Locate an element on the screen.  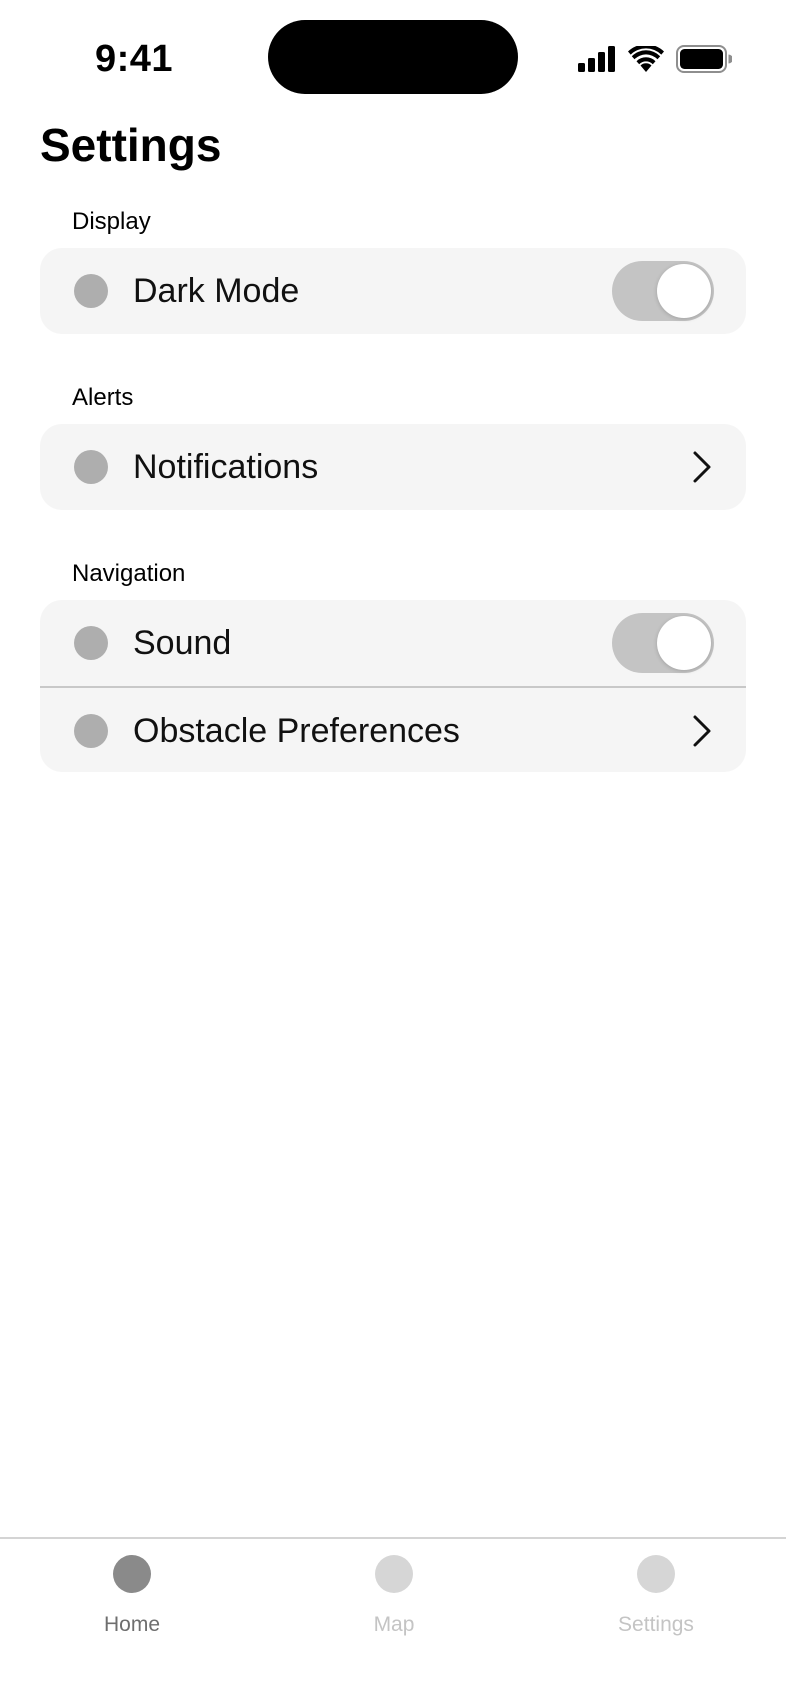
notifications-icon is located at coordinates (91, 467).